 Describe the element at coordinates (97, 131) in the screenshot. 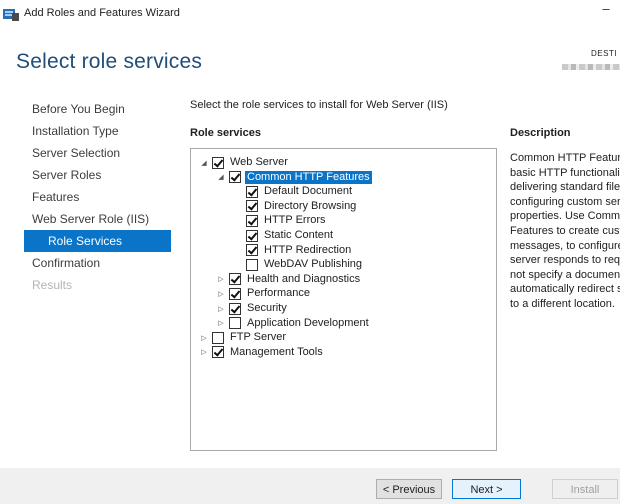

I see `nav-item-installation-type: Installation Type` at that location.